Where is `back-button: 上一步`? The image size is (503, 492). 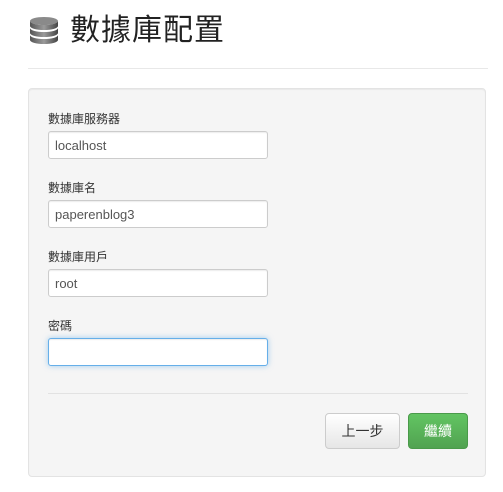
back-button: 上一步 is located at coordinates (362, 431).